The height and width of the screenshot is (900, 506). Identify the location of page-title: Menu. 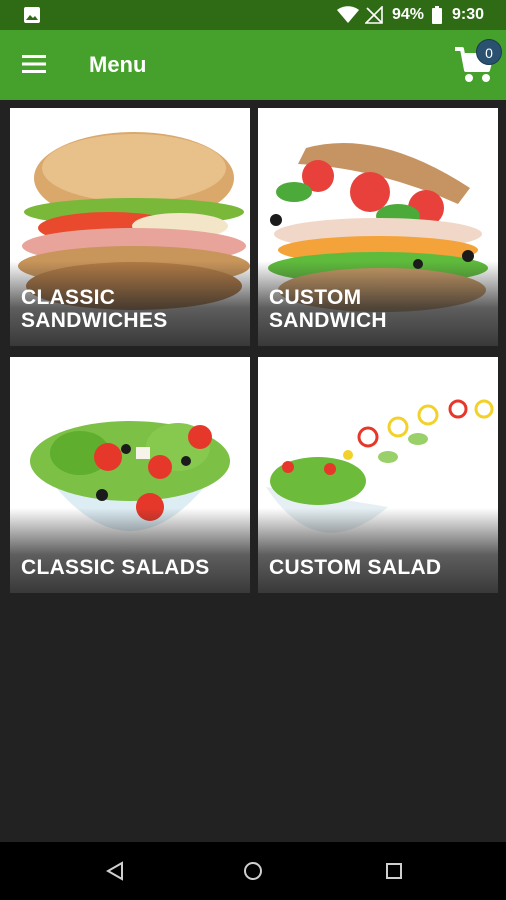
(118, 64).